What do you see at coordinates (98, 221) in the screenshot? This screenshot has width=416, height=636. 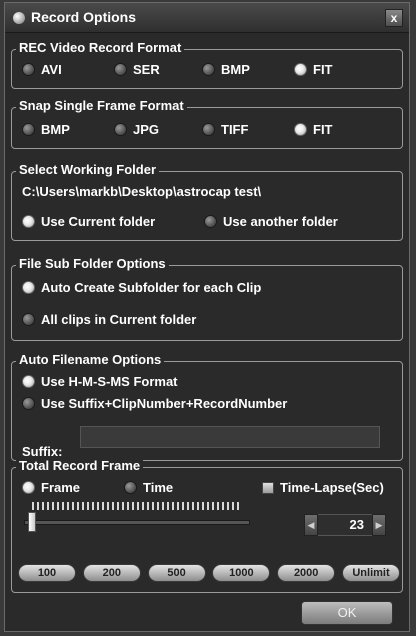 I see `radio-label: Use Current folder` at bounding box center [98, 221].